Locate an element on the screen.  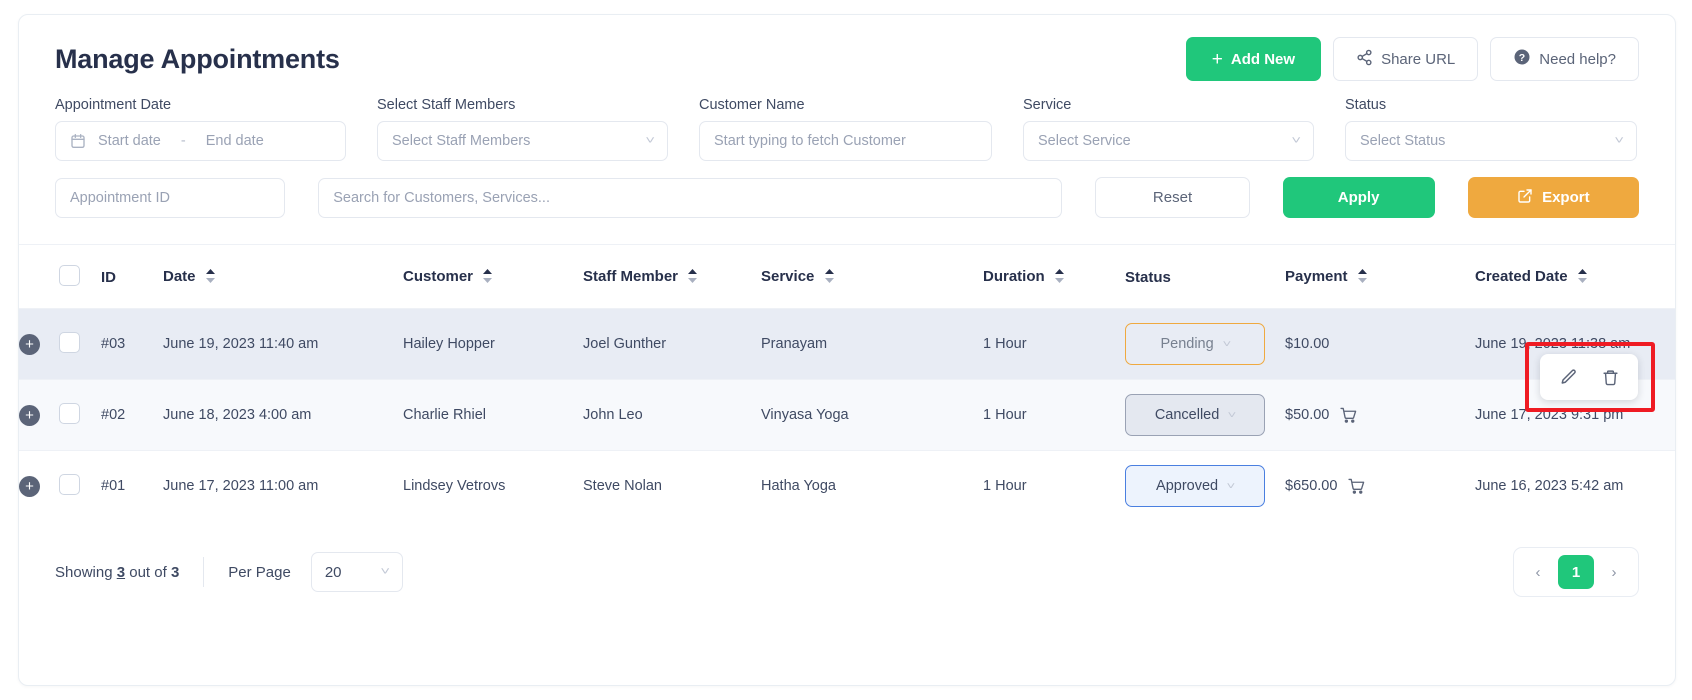
calendar-icon is located at coordinates (78, 141).